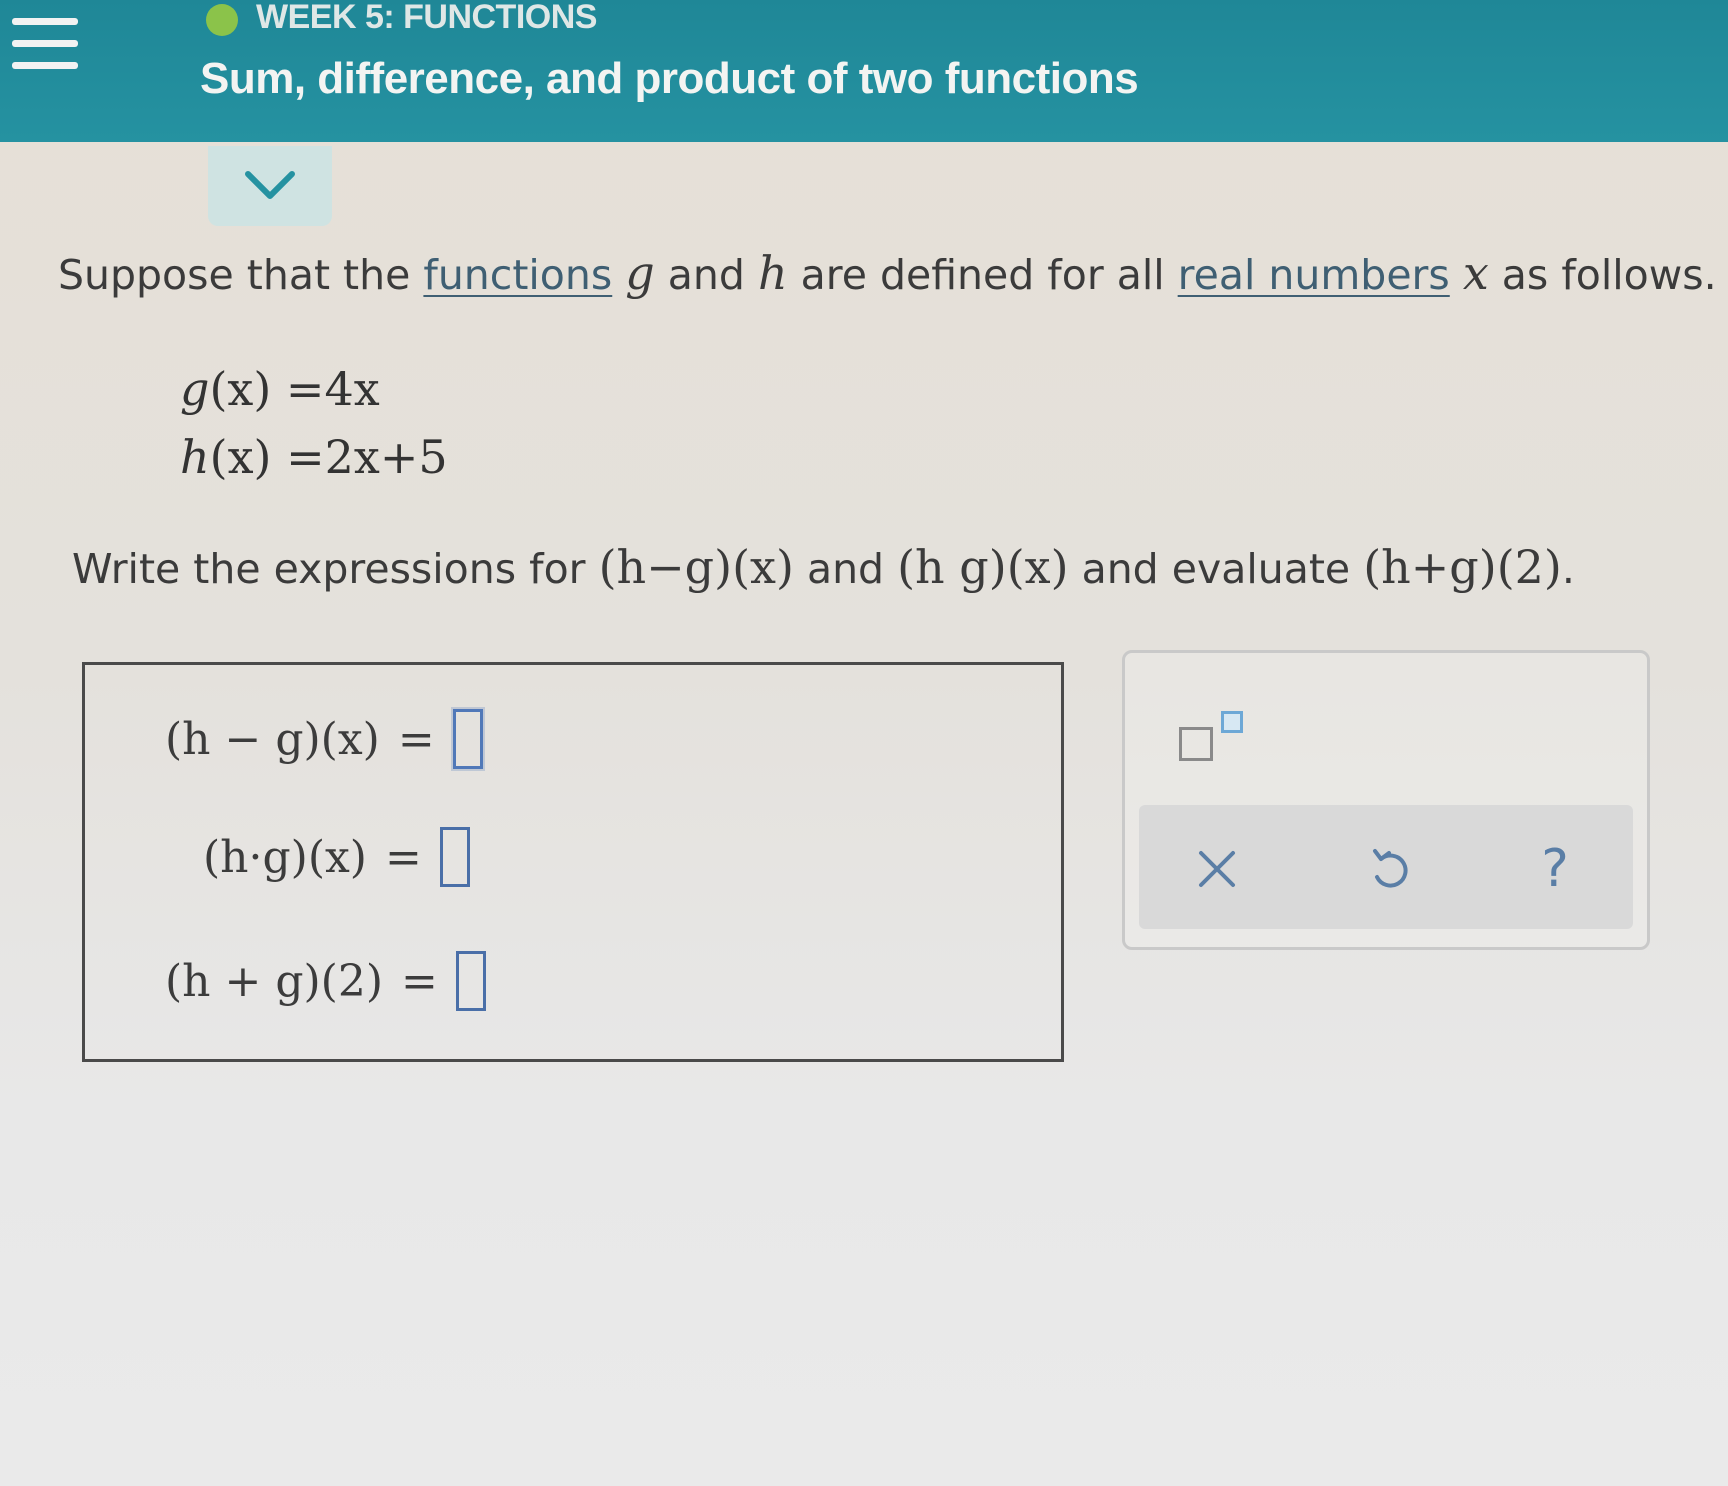  What do you see at coordinates (46, 44) in the screenshot?
I see `menu-icon` at bounding box center [46, 44].